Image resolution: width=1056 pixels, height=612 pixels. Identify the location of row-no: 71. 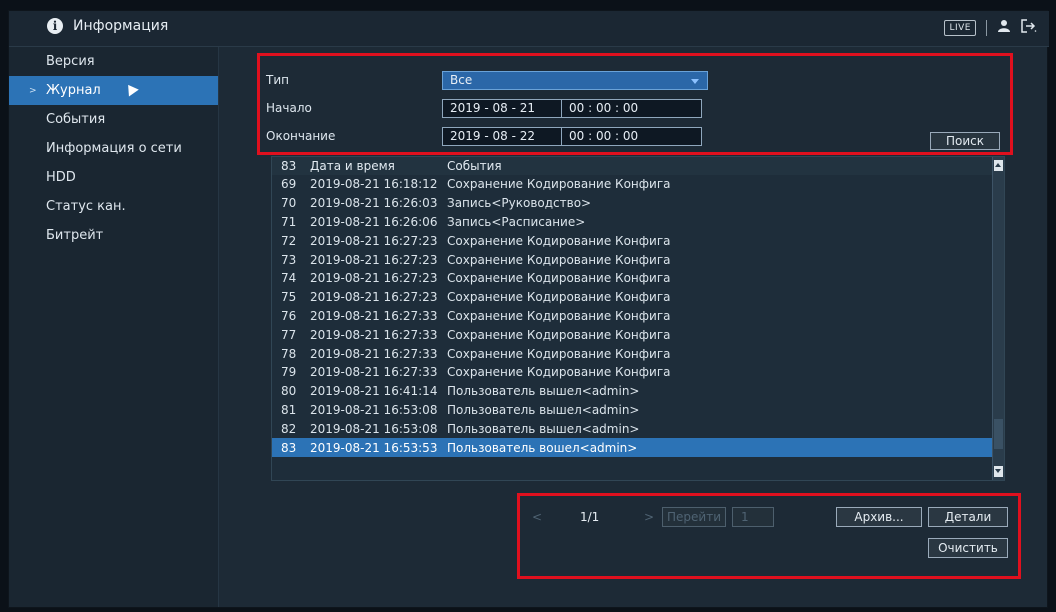
(289, 221).